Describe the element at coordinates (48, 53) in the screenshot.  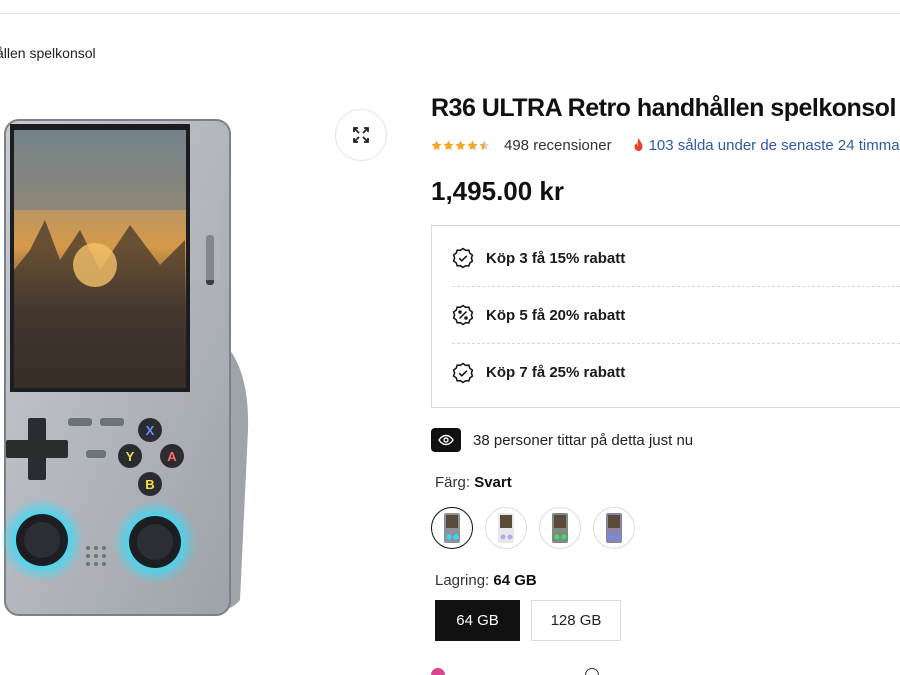
I see `breadcrumb: ållen spelkonsol` at that location.